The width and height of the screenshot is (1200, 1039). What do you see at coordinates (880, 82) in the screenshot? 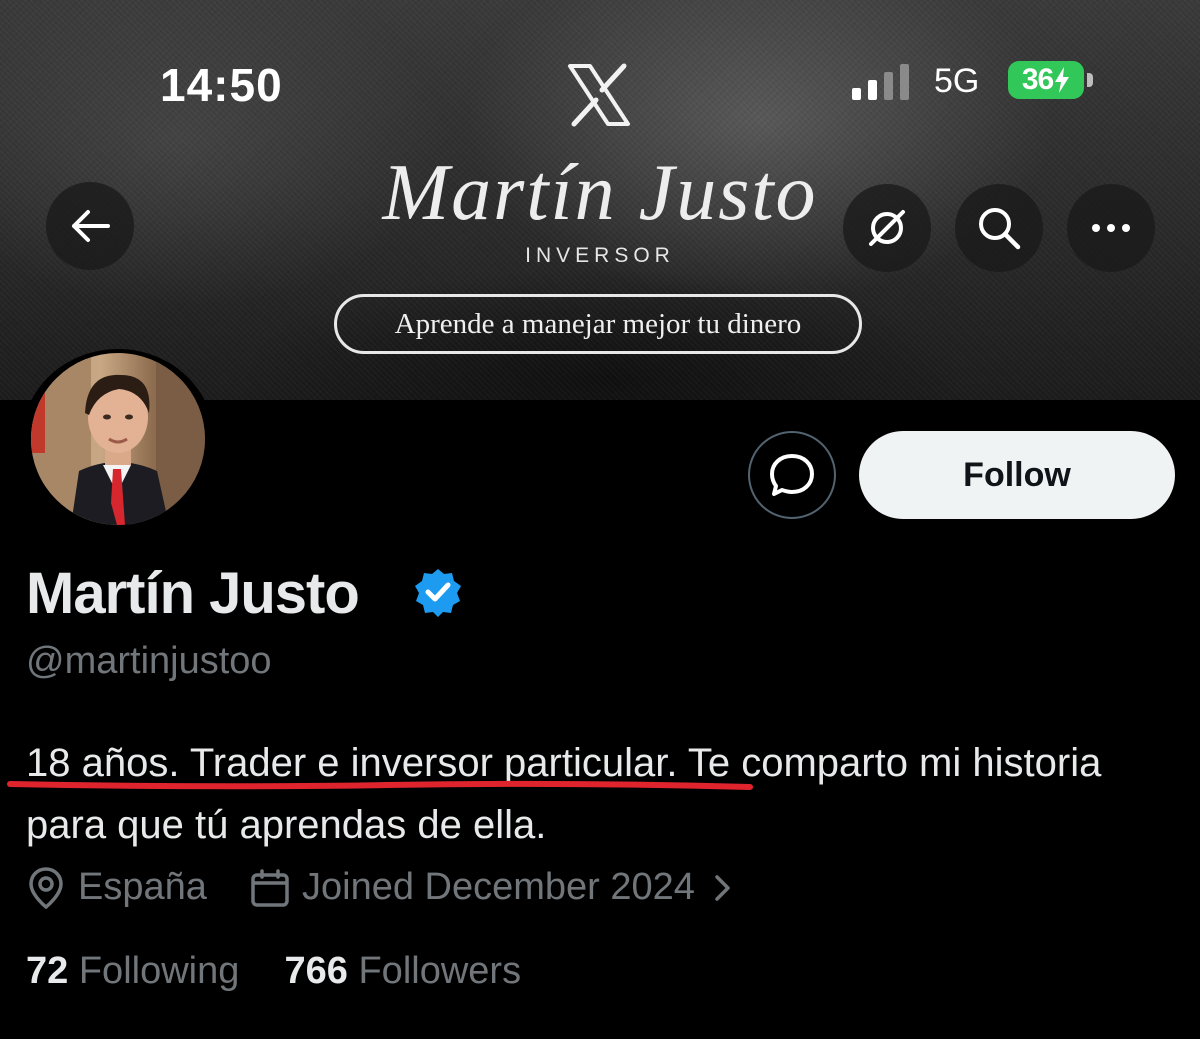
I see `signal-icon` at bounding box center [880, 82].